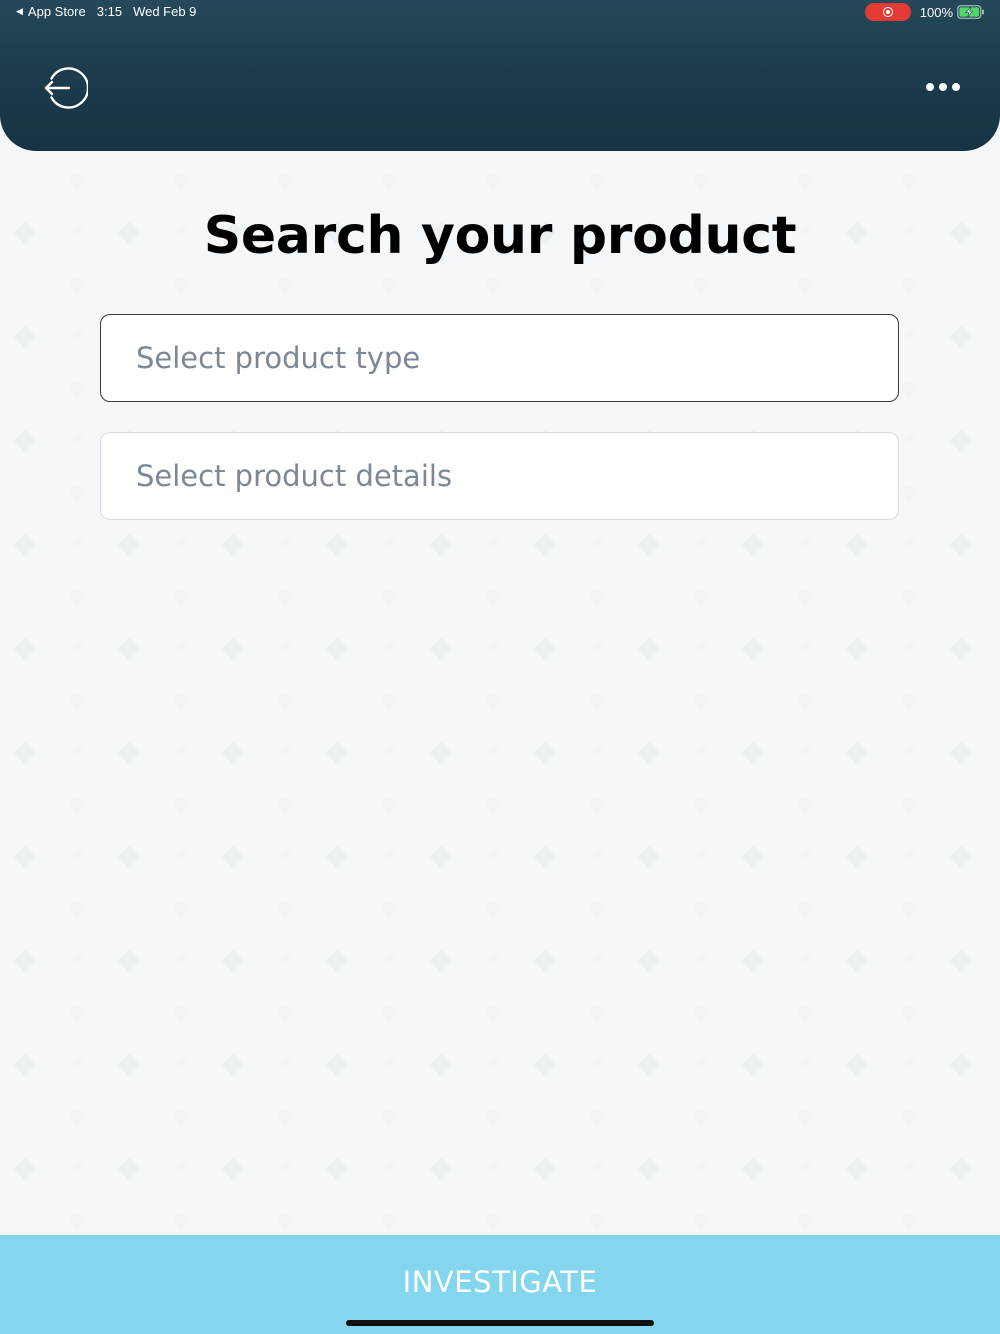 The width and height of the screenshot is (1000, 1334). What do you see at coordinates (165, 11) in the screenshot?
I see `status-date: Wed Feb 9` at bounding box center [165, 11].